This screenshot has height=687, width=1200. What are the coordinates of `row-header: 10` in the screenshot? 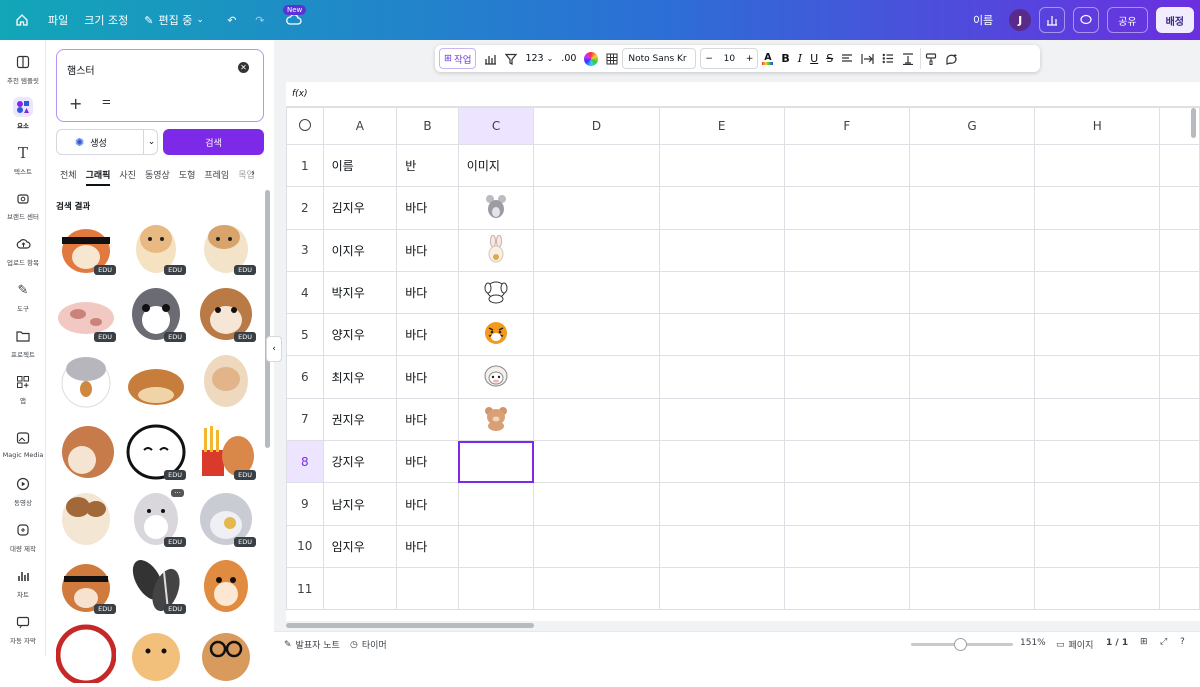 It's located at (305, 546).